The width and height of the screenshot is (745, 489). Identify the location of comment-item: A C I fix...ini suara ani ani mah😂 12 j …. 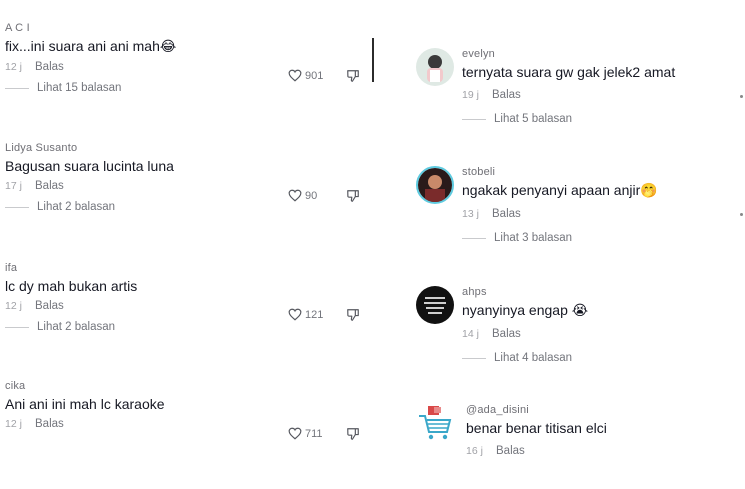
(90, 58).